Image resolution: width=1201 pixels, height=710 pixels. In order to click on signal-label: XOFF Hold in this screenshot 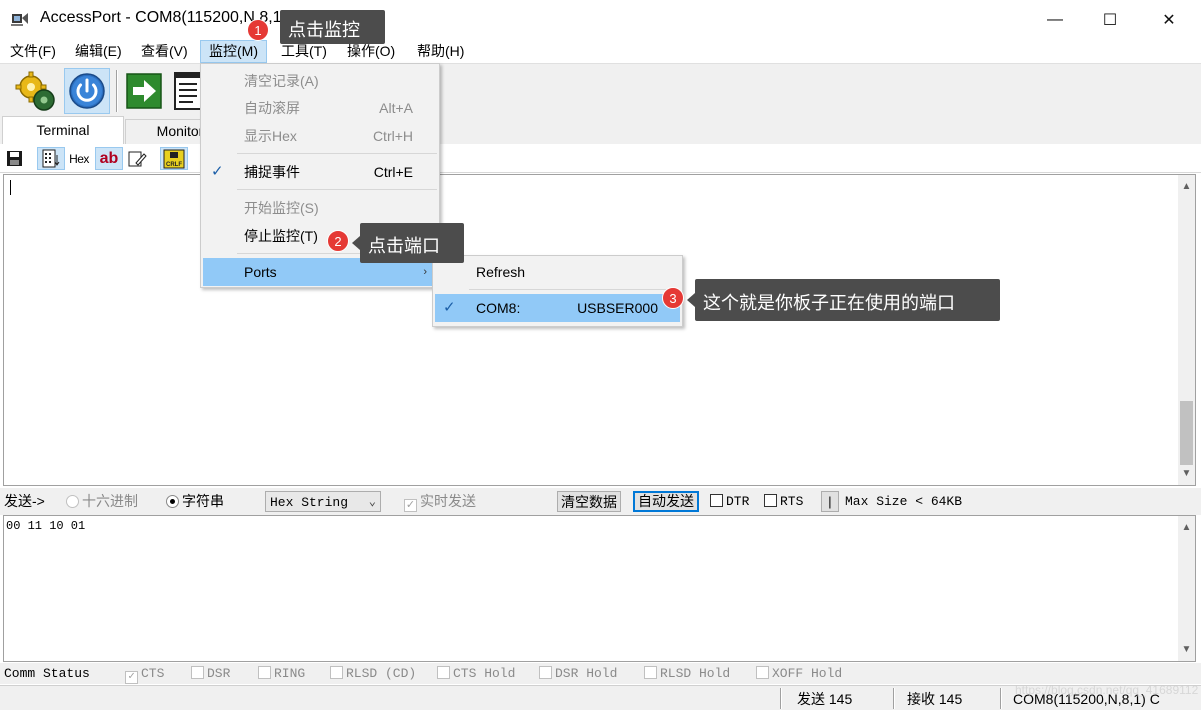, I will do `click(807, 673)`.